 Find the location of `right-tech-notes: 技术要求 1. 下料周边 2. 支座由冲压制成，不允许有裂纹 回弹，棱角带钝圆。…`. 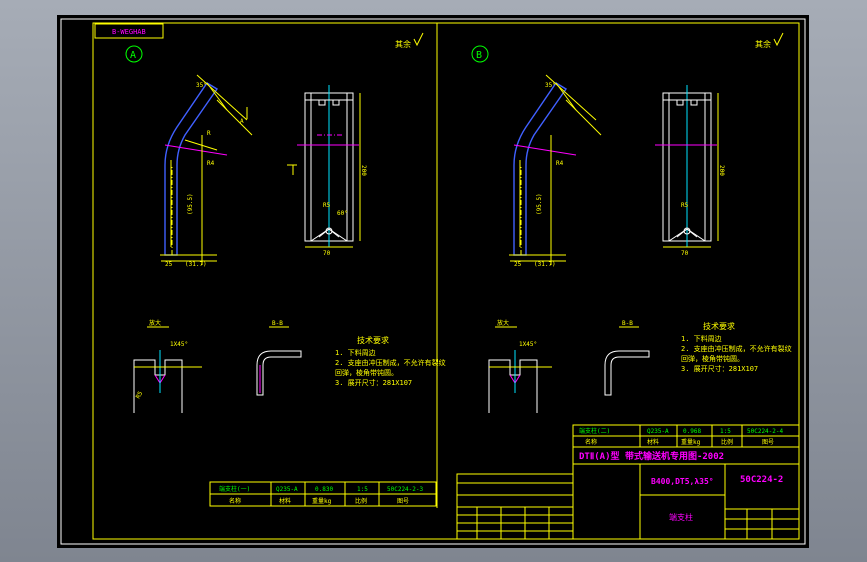

right-tech-notes: 技术要求 1. 下料周边 2. 支座由冲压制成，不允许有裂纹 回弹，棱角带钝圆。… is located at coordinates (736, 347).